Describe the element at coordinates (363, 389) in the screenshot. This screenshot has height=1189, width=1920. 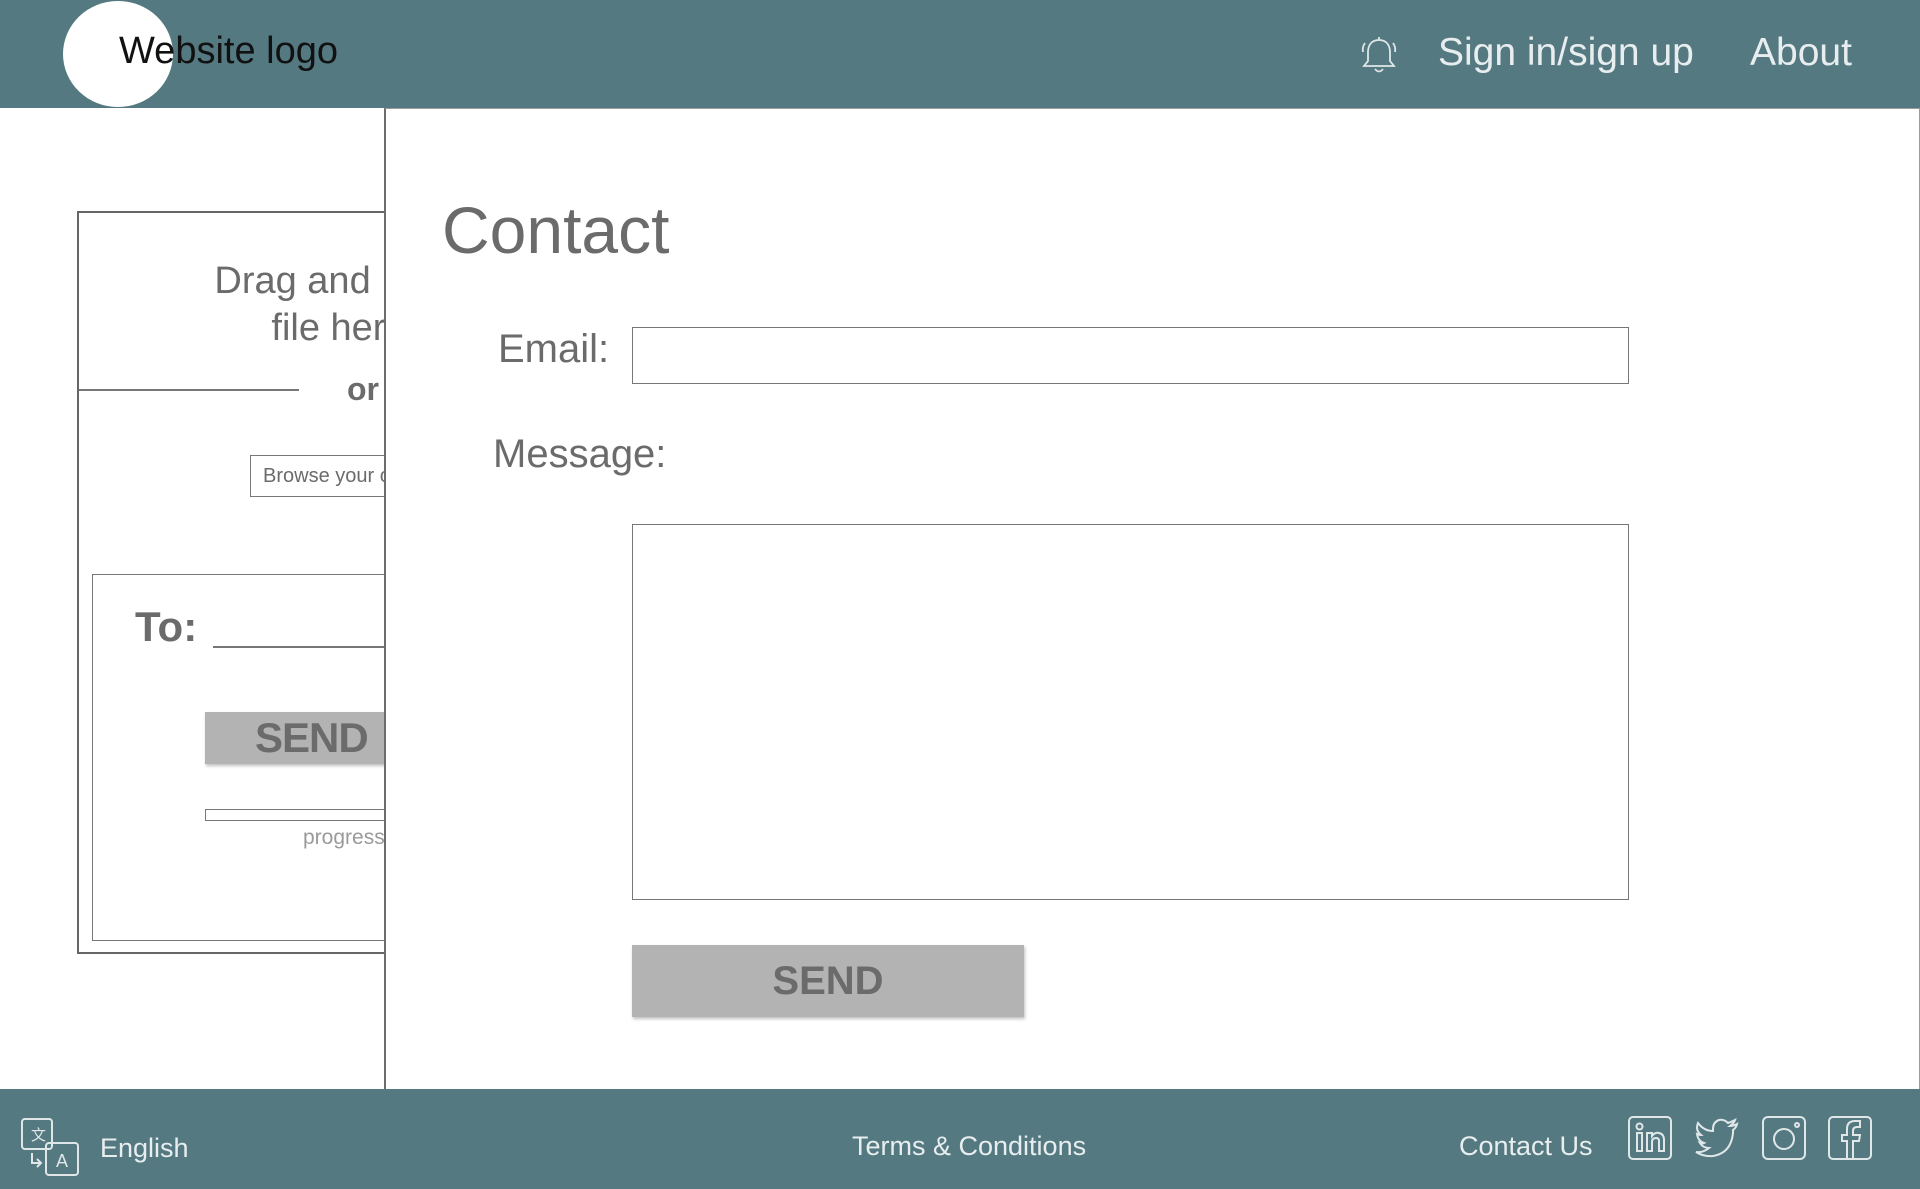
I see `or-text: or` at that location.